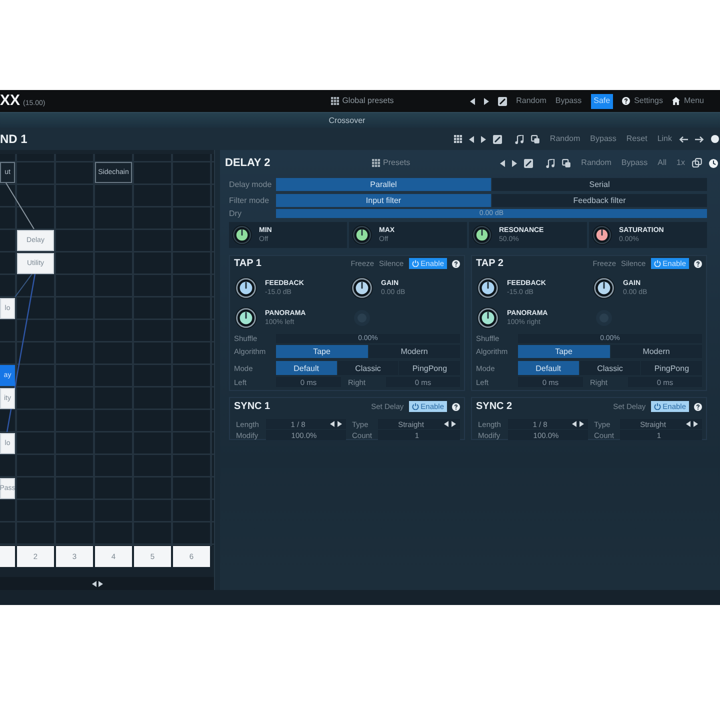 This screenshot has height=720, width=720. I want to click on home-icon, so click(676, 101).